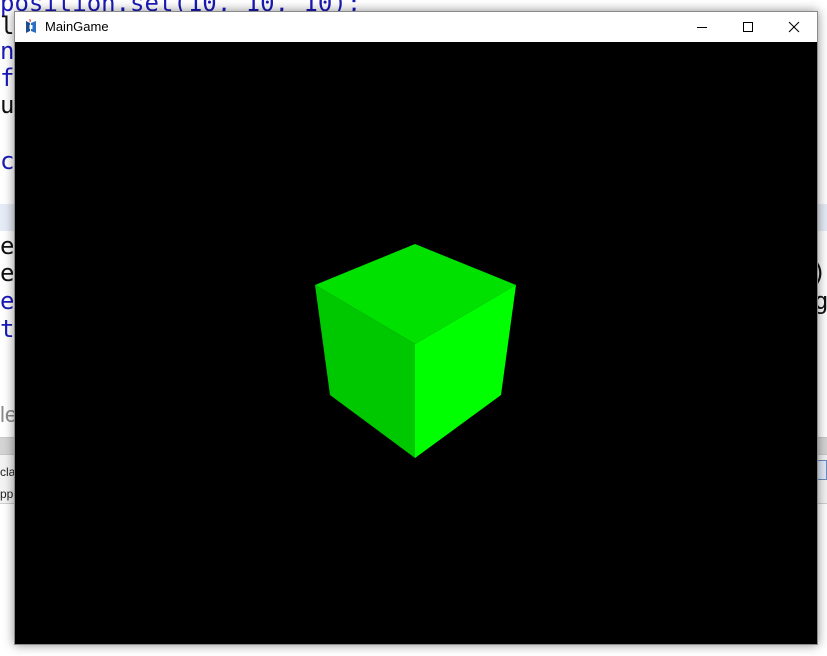 Image resolution: width=827 pixels, height=656 pixels. Describe the element at coordinates (7, 494) in the screenshot. I see `panel-tab: pp` at that location.